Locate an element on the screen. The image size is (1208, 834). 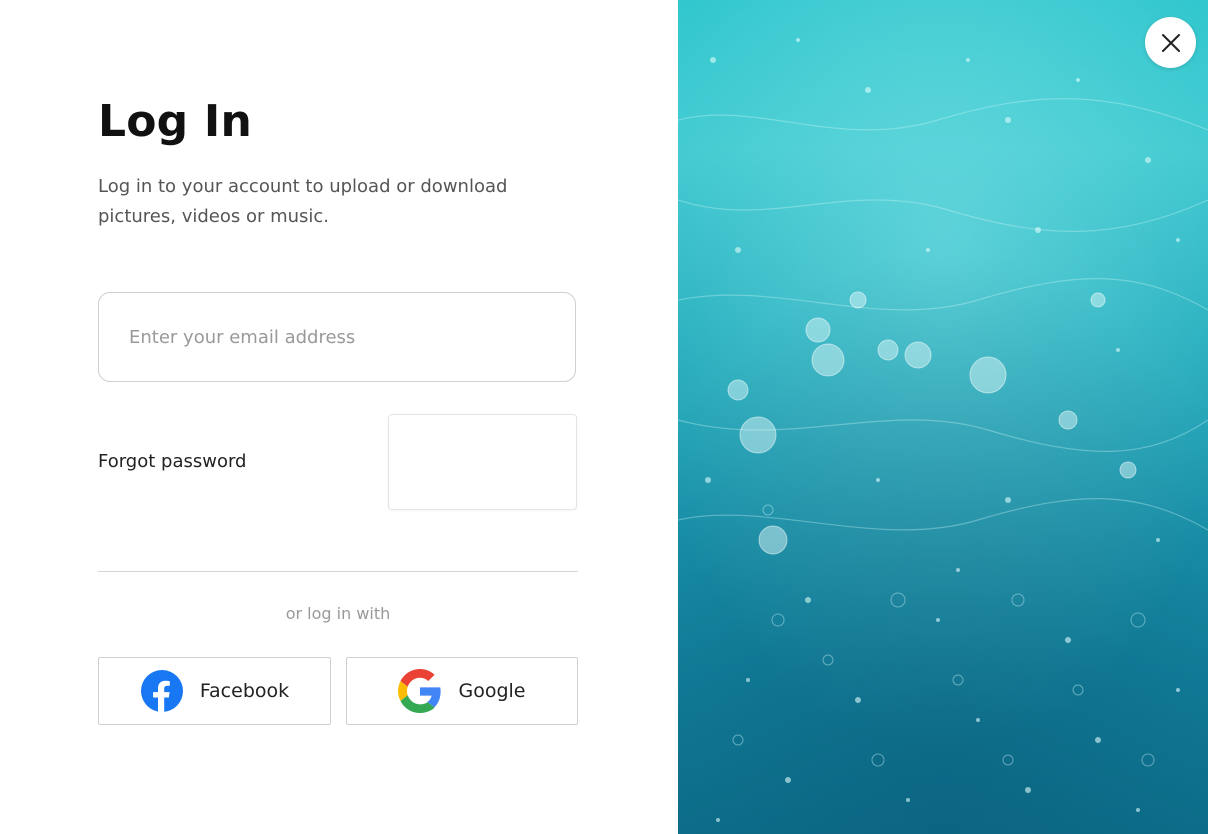
page-title: Log In is located at coordinates (175, 121).